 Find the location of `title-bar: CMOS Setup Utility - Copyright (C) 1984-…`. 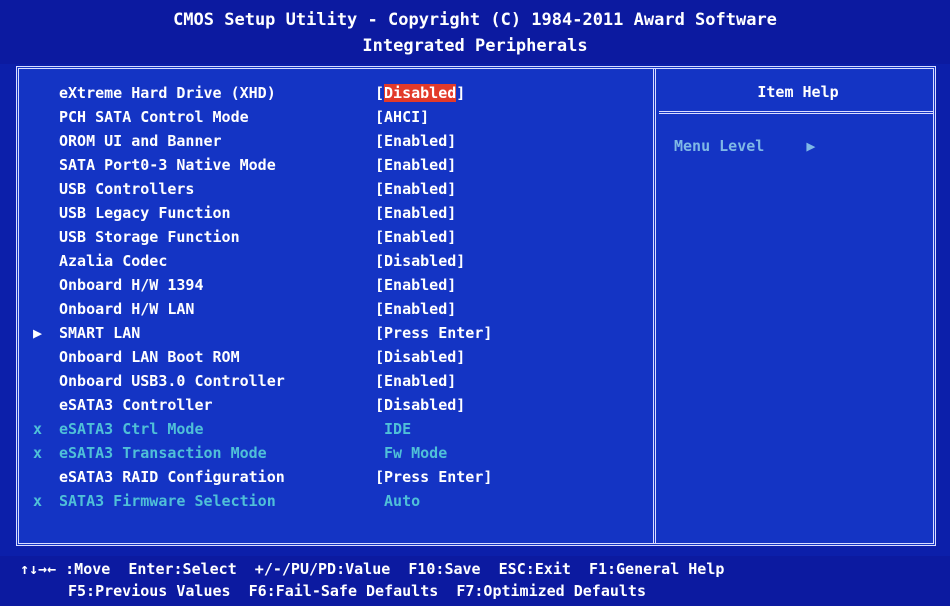

title-bar: CMOS Setup Utility - Copyright (C) 1984-… is located at coordinates (475, 32).